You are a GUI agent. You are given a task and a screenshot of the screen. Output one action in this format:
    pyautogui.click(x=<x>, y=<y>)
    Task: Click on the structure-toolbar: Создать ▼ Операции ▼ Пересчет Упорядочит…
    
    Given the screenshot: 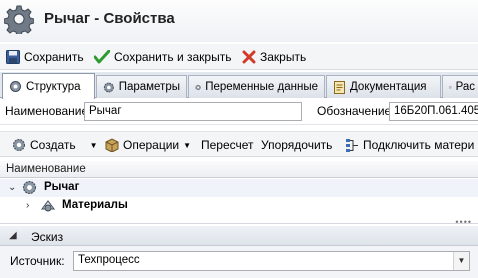 What is the action you would take?
    pyautogui.click(x=239, y=144)
    